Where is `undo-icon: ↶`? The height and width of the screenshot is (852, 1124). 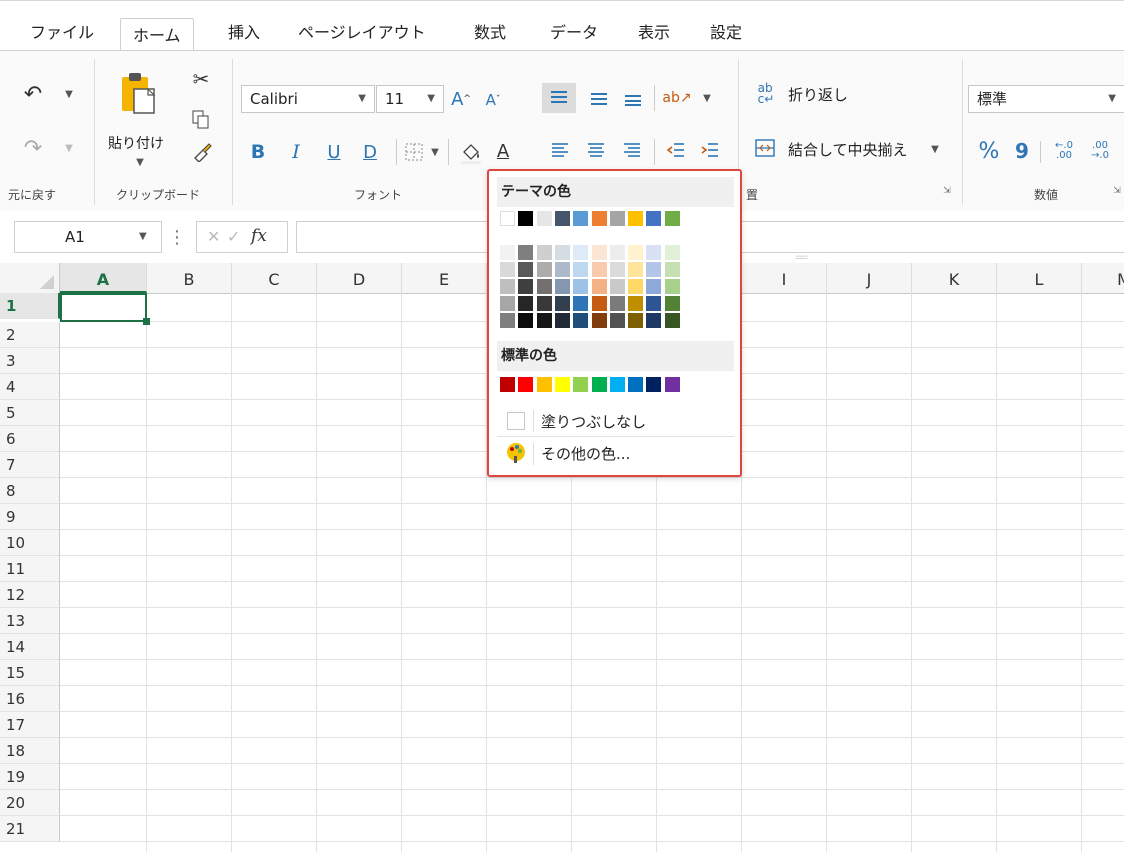
undo-icon: ↶ is located at coordinates (33, 94).